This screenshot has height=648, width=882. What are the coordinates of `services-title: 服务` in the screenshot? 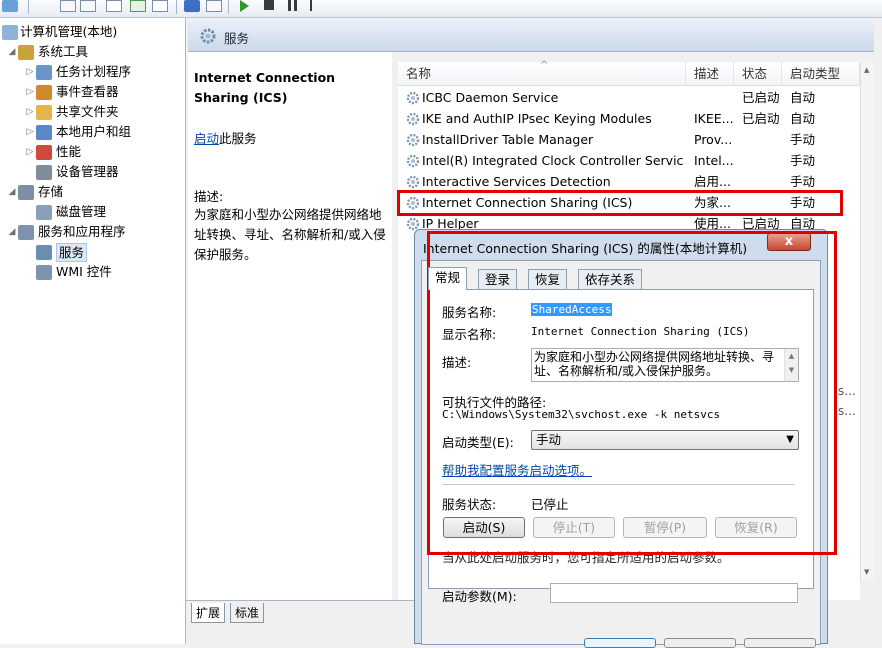 It's located at (237, 38).